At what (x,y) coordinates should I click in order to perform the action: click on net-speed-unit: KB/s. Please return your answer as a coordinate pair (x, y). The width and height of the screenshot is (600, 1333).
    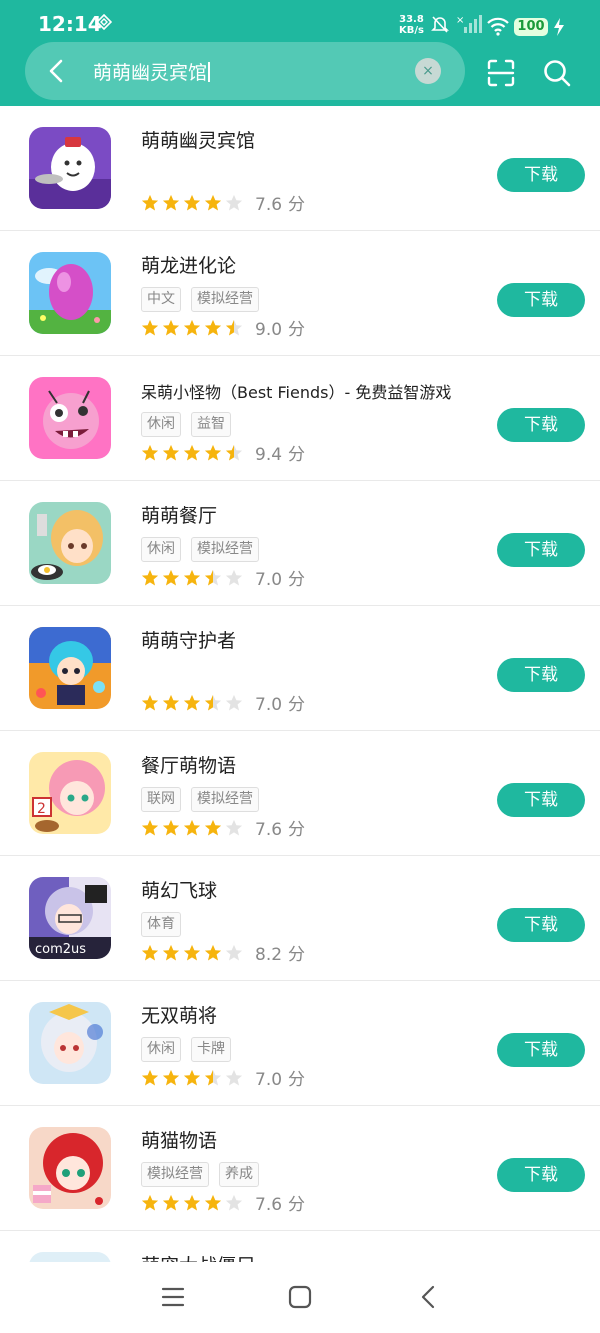
    Looking at the image, I should click on (411, 30).